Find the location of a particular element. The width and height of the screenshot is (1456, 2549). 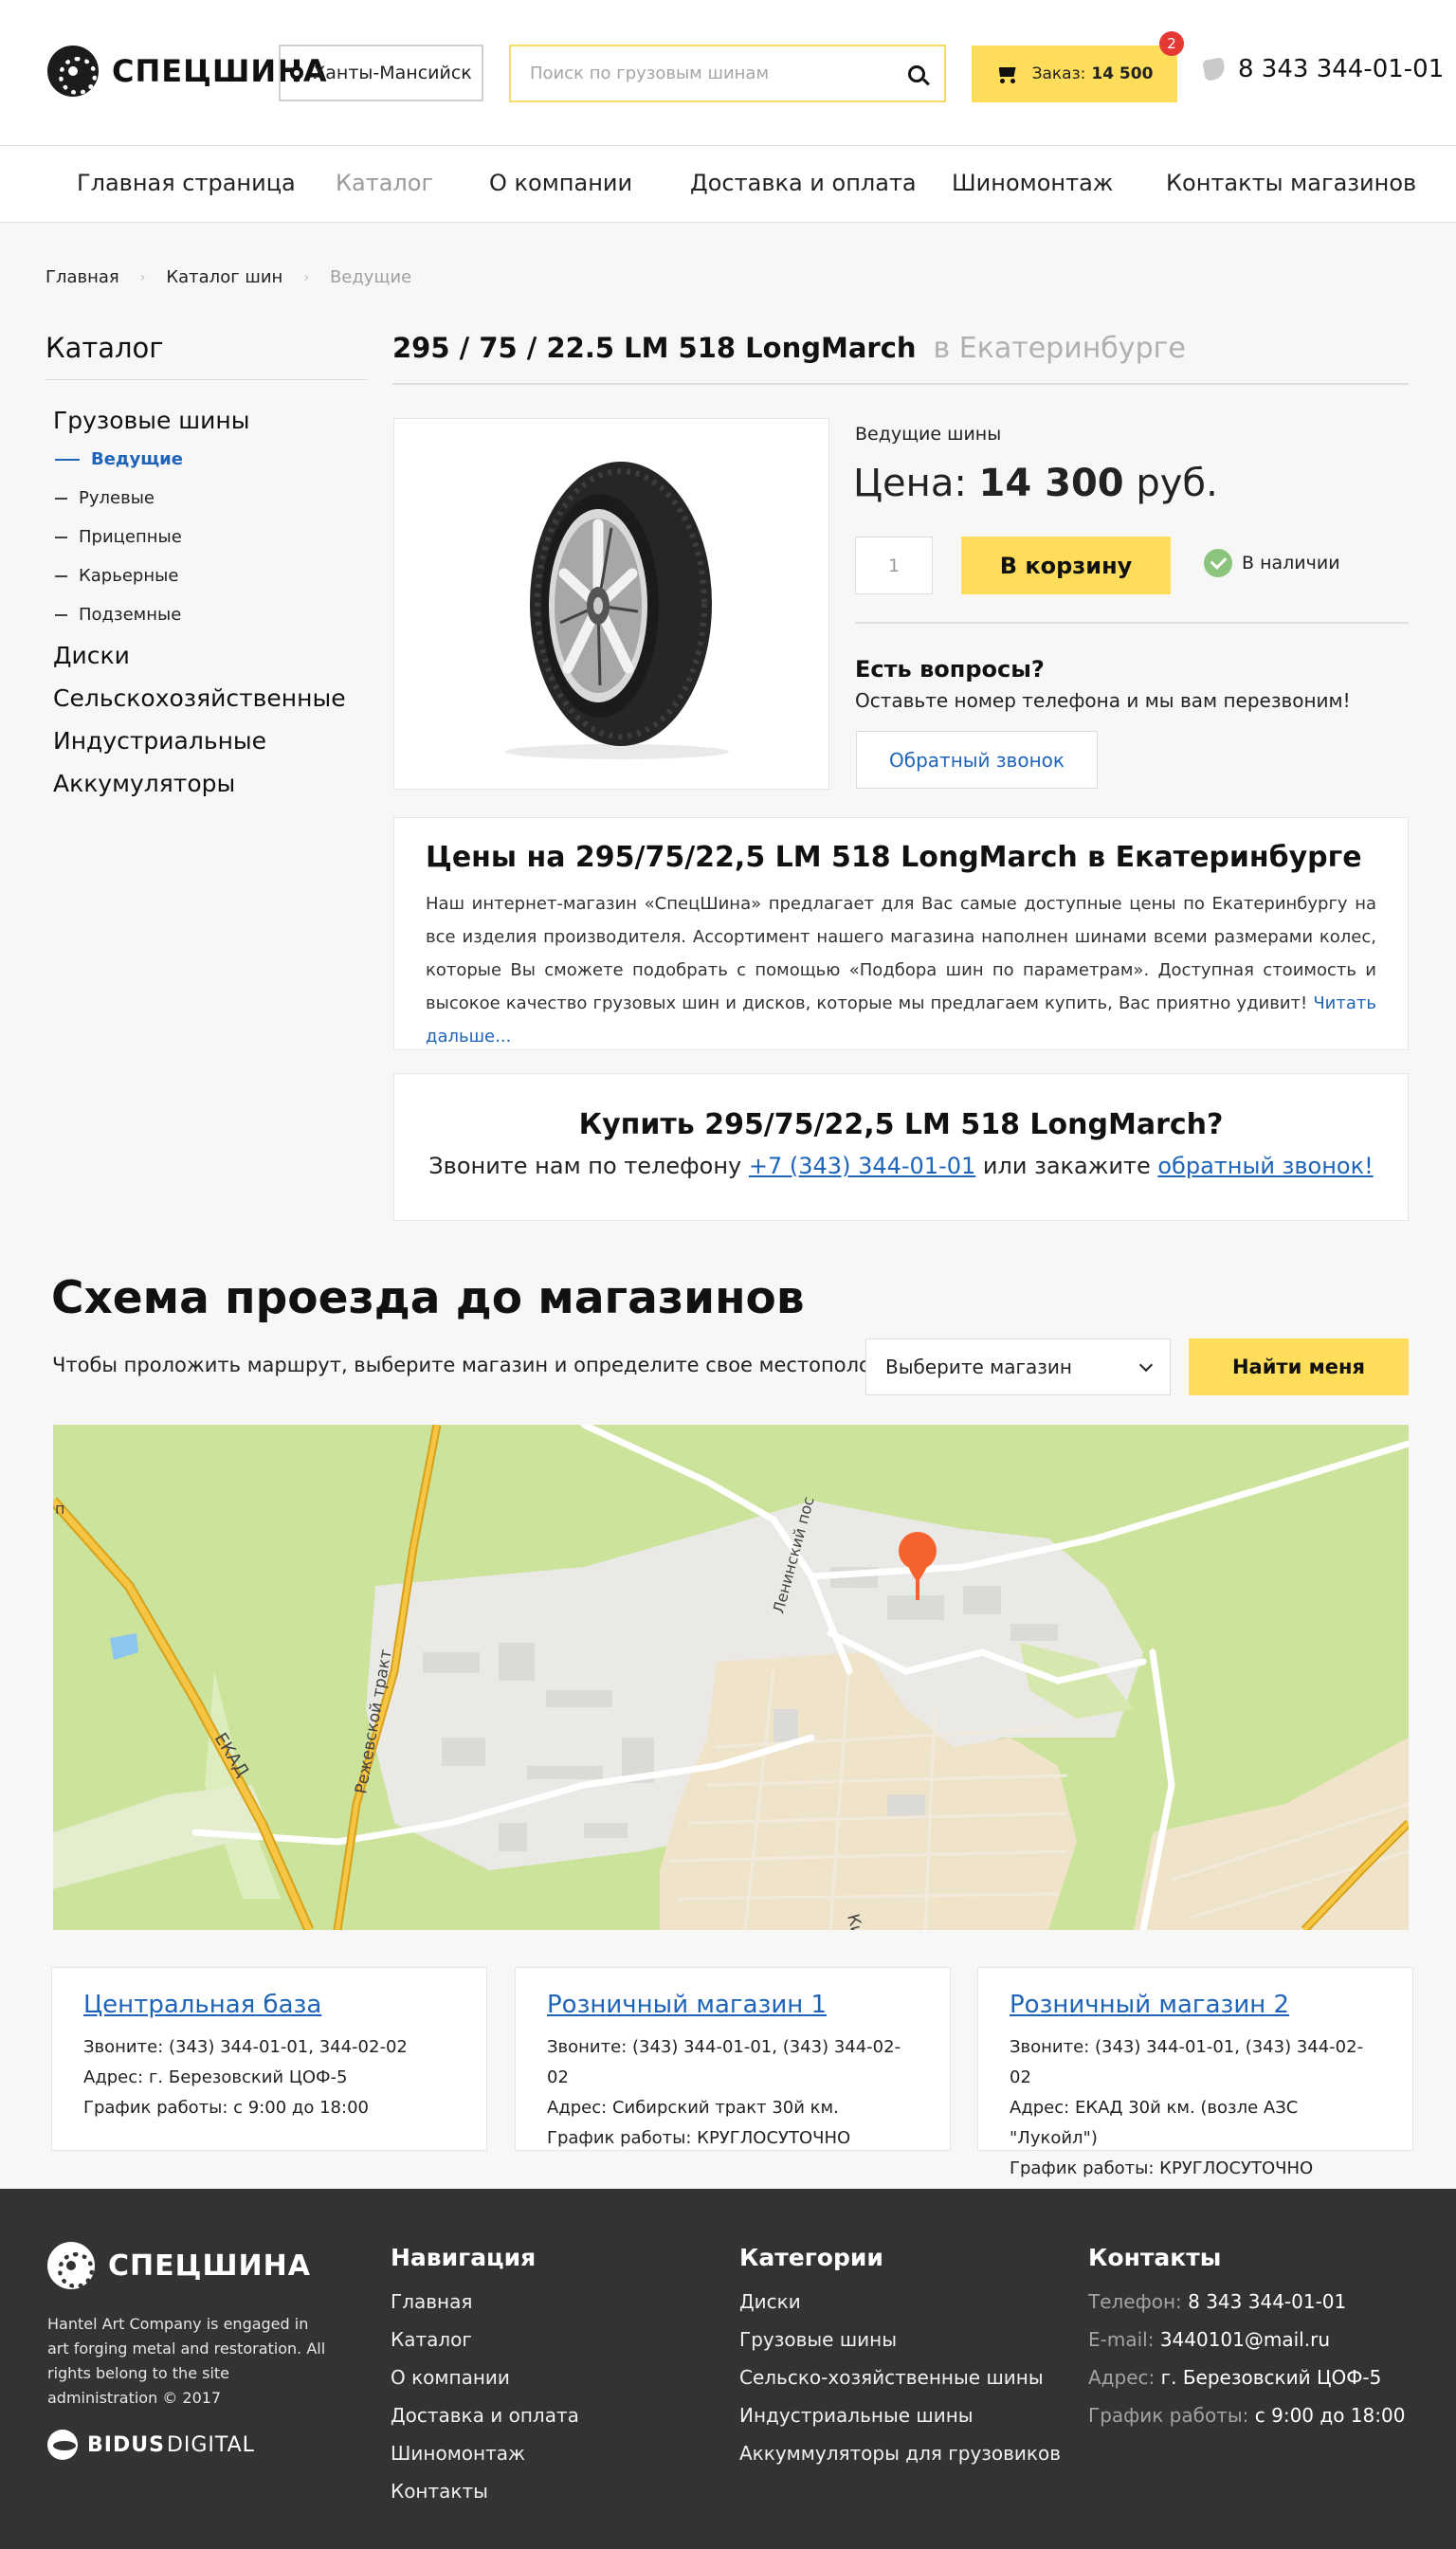

footer-link-about: О компании is located at coordinates (485, 2377).